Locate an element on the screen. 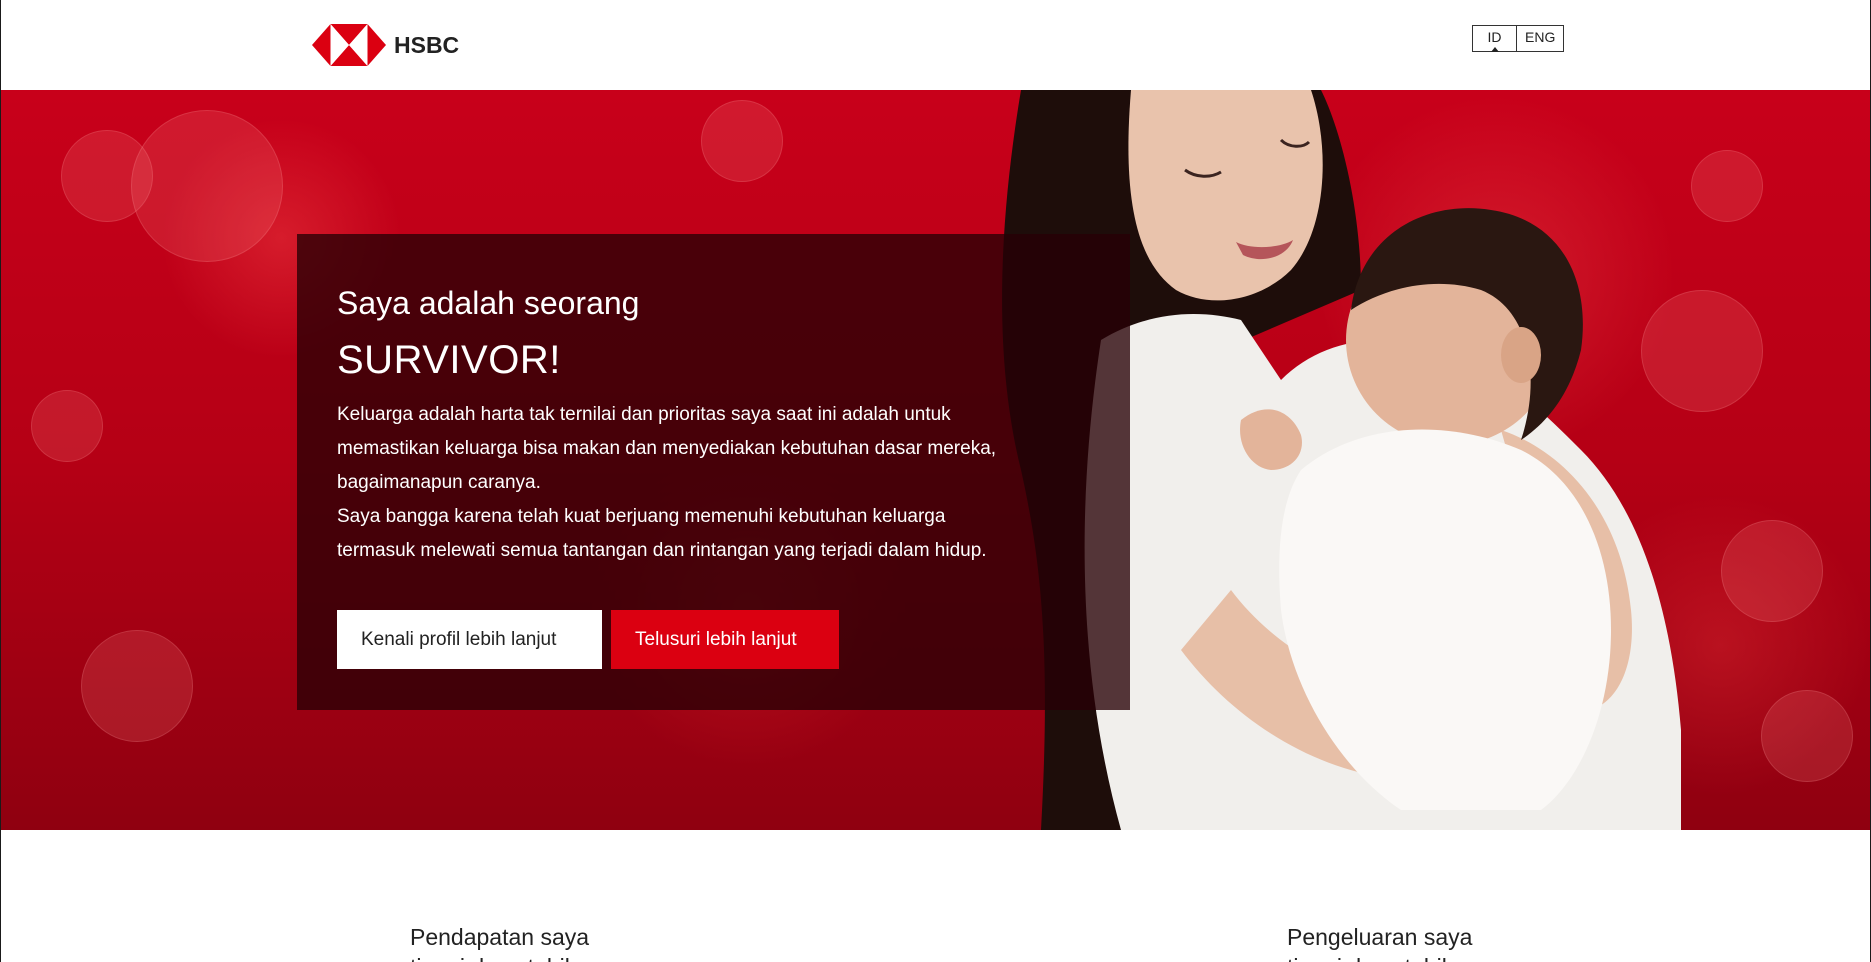  income-section-title: Pendapatan saya is located at coordinates (500, 937).